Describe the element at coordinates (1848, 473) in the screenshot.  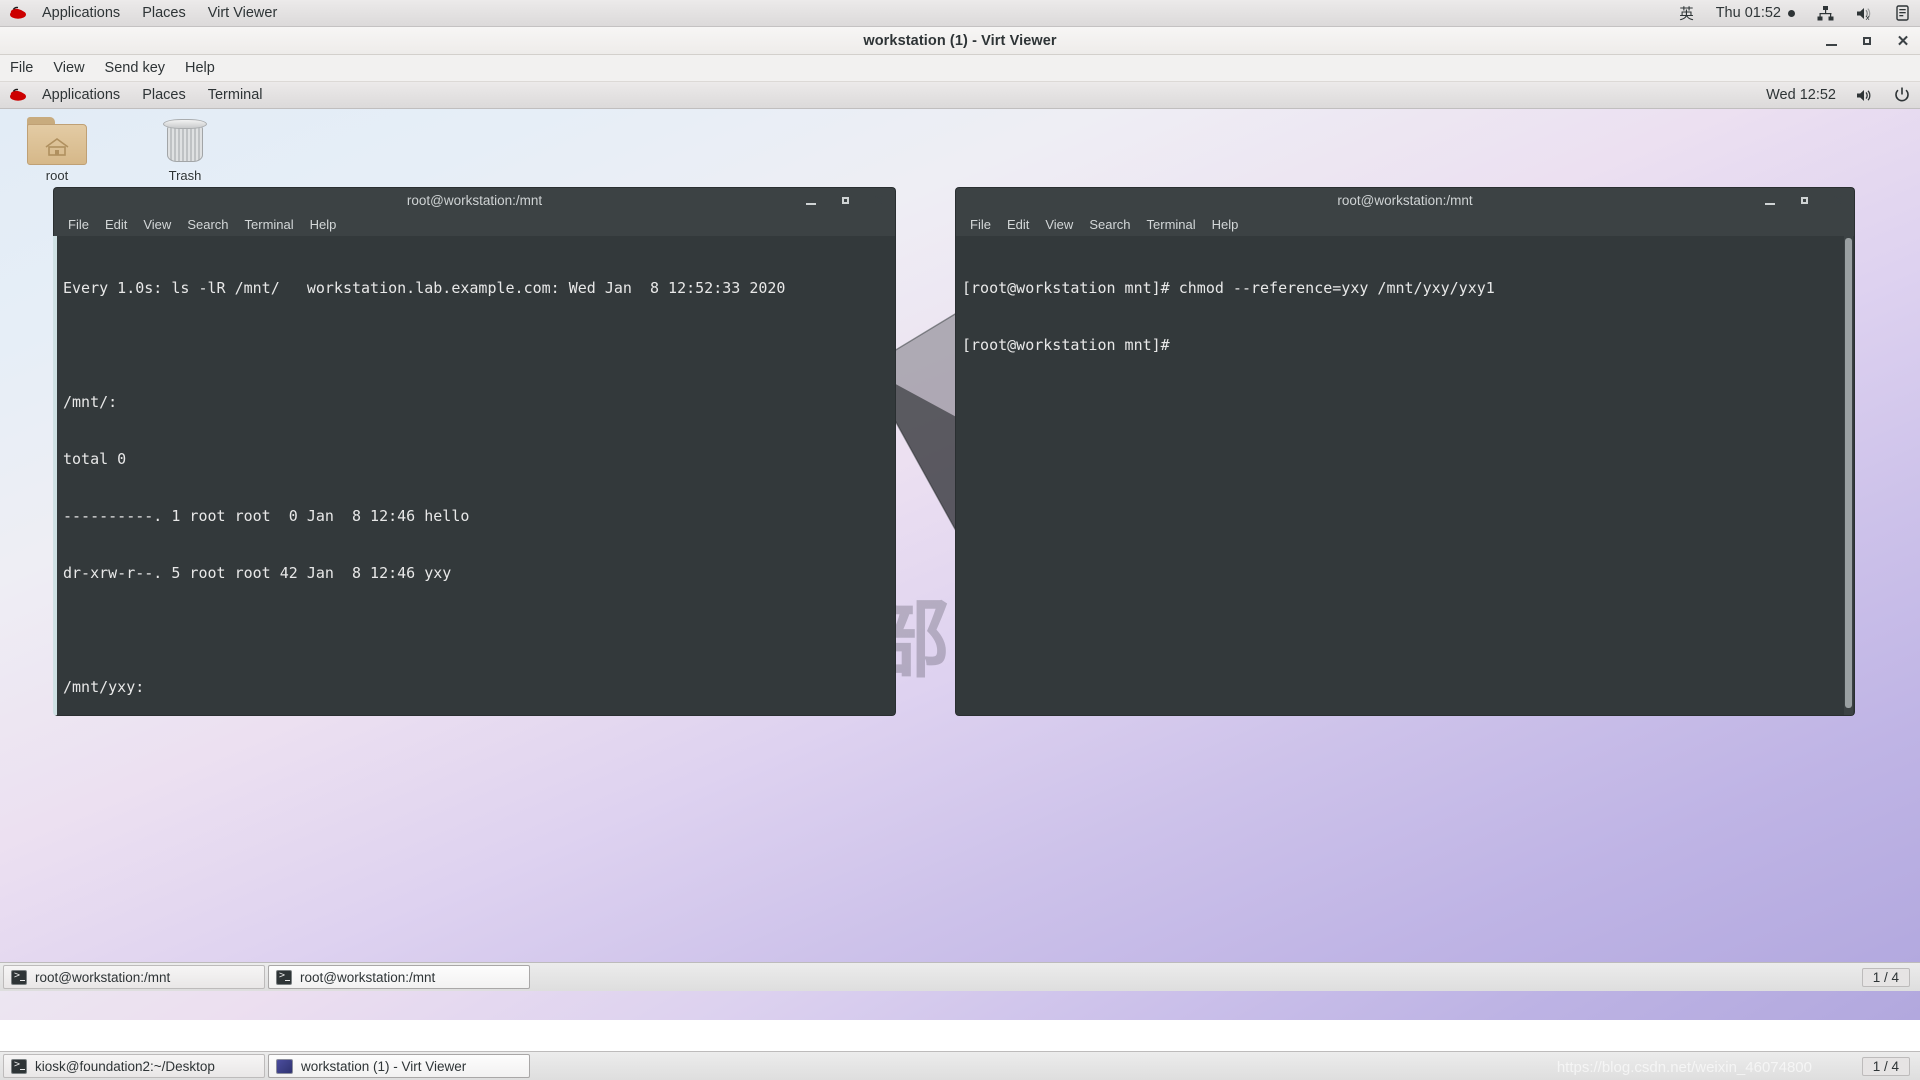
I see `terminal-right-scrollbar-thumb` at that location.